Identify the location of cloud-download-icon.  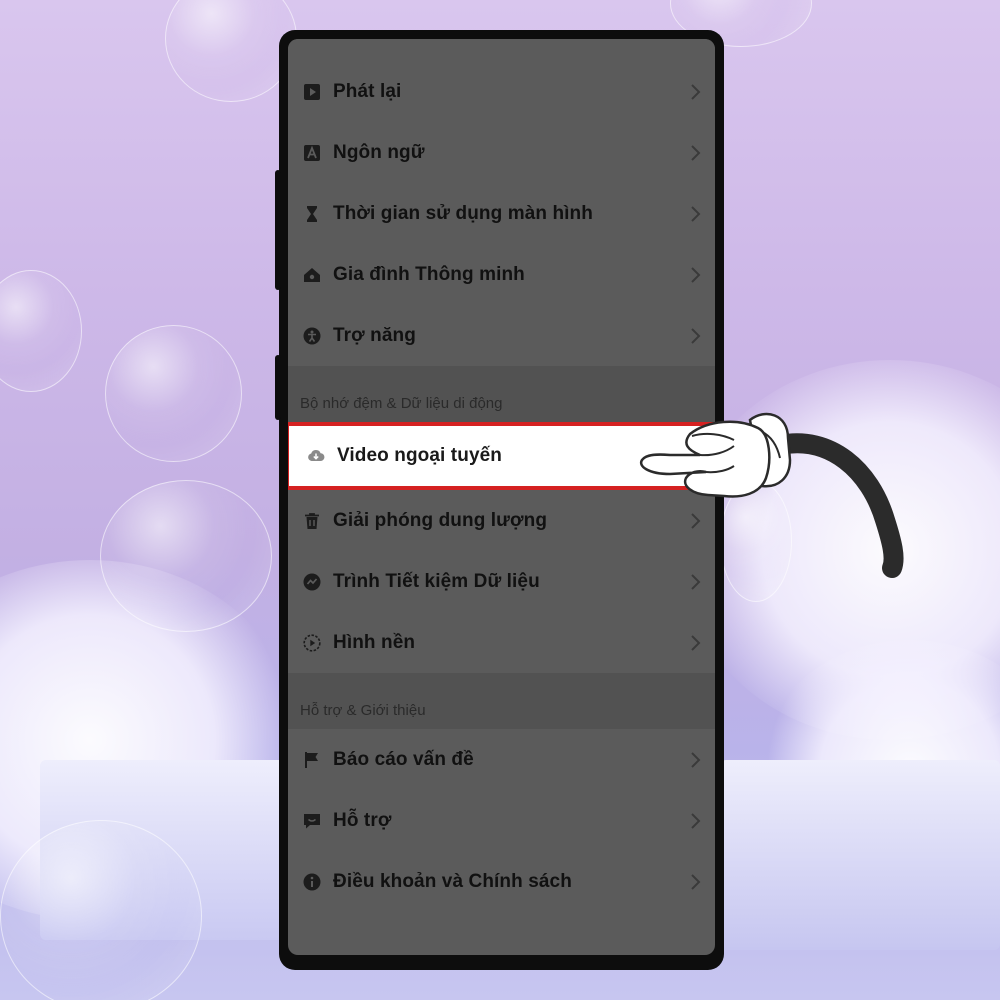
(316, 456).